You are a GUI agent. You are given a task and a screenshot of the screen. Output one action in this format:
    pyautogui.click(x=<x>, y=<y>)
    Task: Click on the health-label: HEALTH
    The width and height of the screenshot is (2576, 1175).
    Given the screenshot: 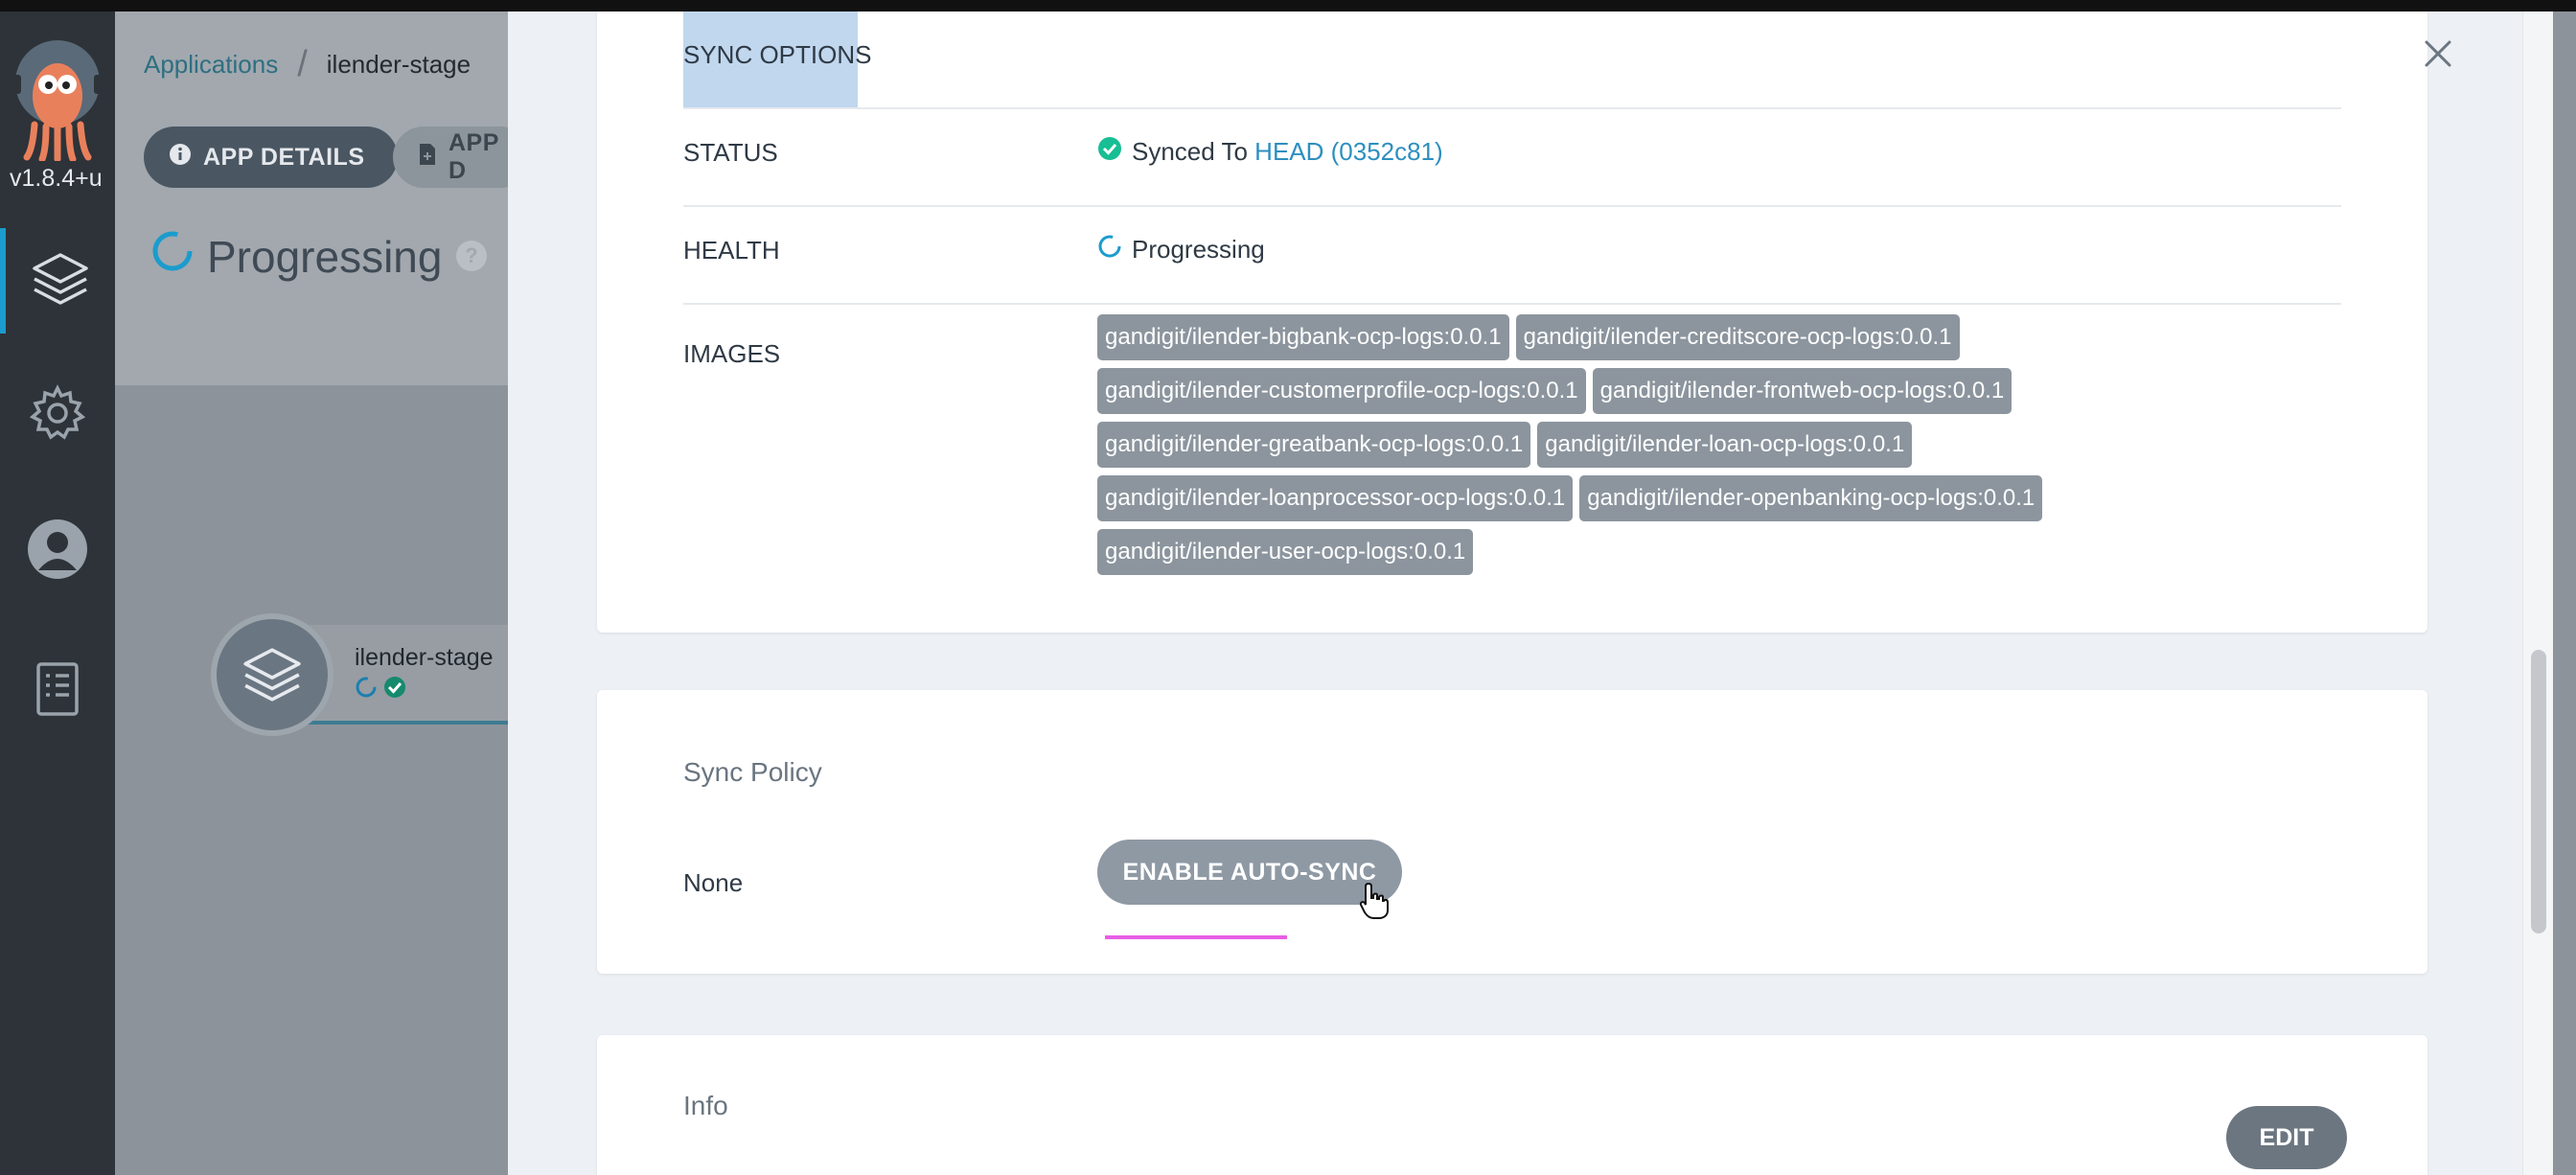 What is the action you would take?
    pyautogui.click(x=731, y=250)
    